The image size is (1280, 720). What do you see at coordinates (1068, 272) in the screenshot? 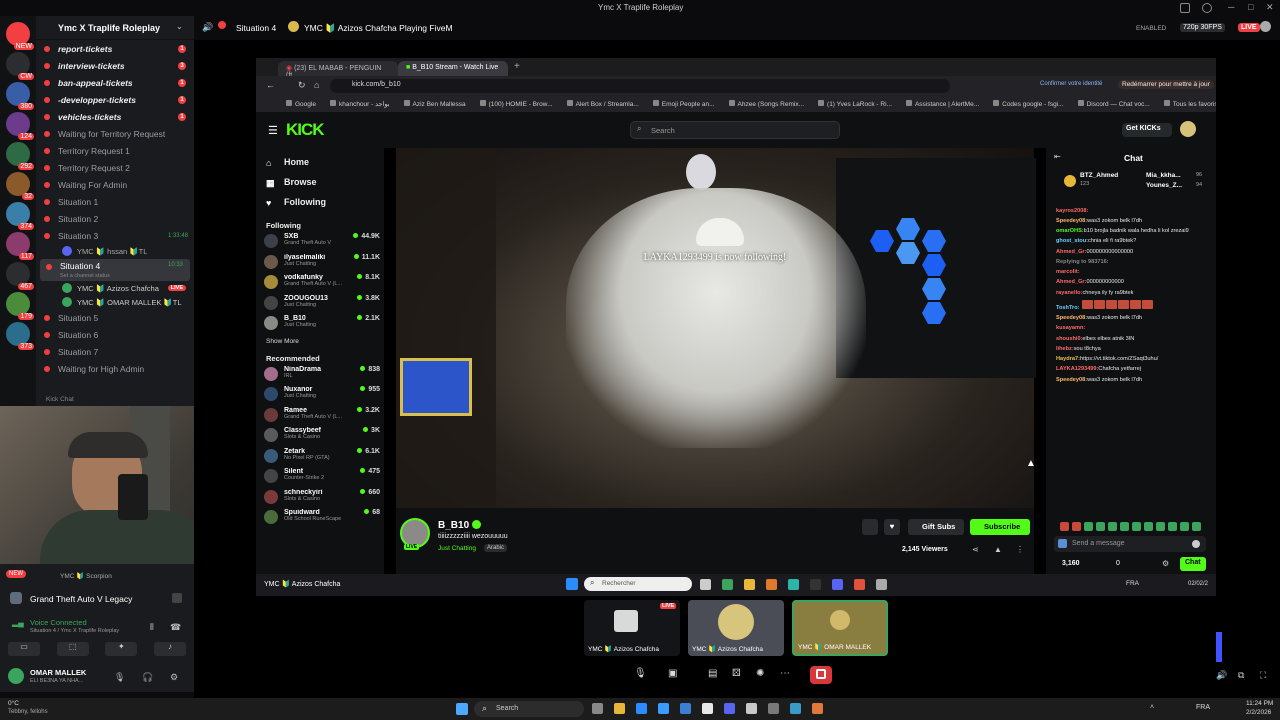
I see `chat-username: marcolit:` at bounding box center [1068, 272].